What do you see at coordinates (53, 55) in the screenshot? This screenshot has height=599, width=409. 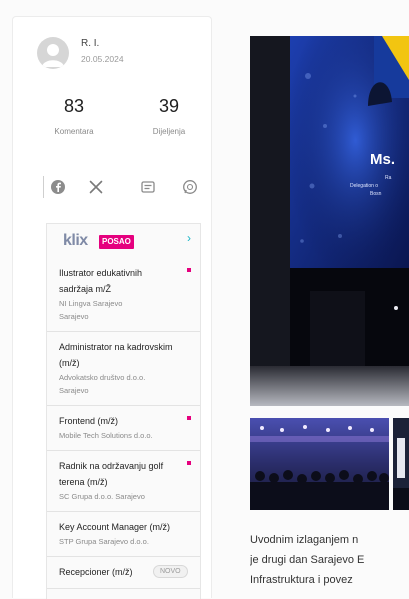 I see `user-icon` at bounding box center [53, 55].